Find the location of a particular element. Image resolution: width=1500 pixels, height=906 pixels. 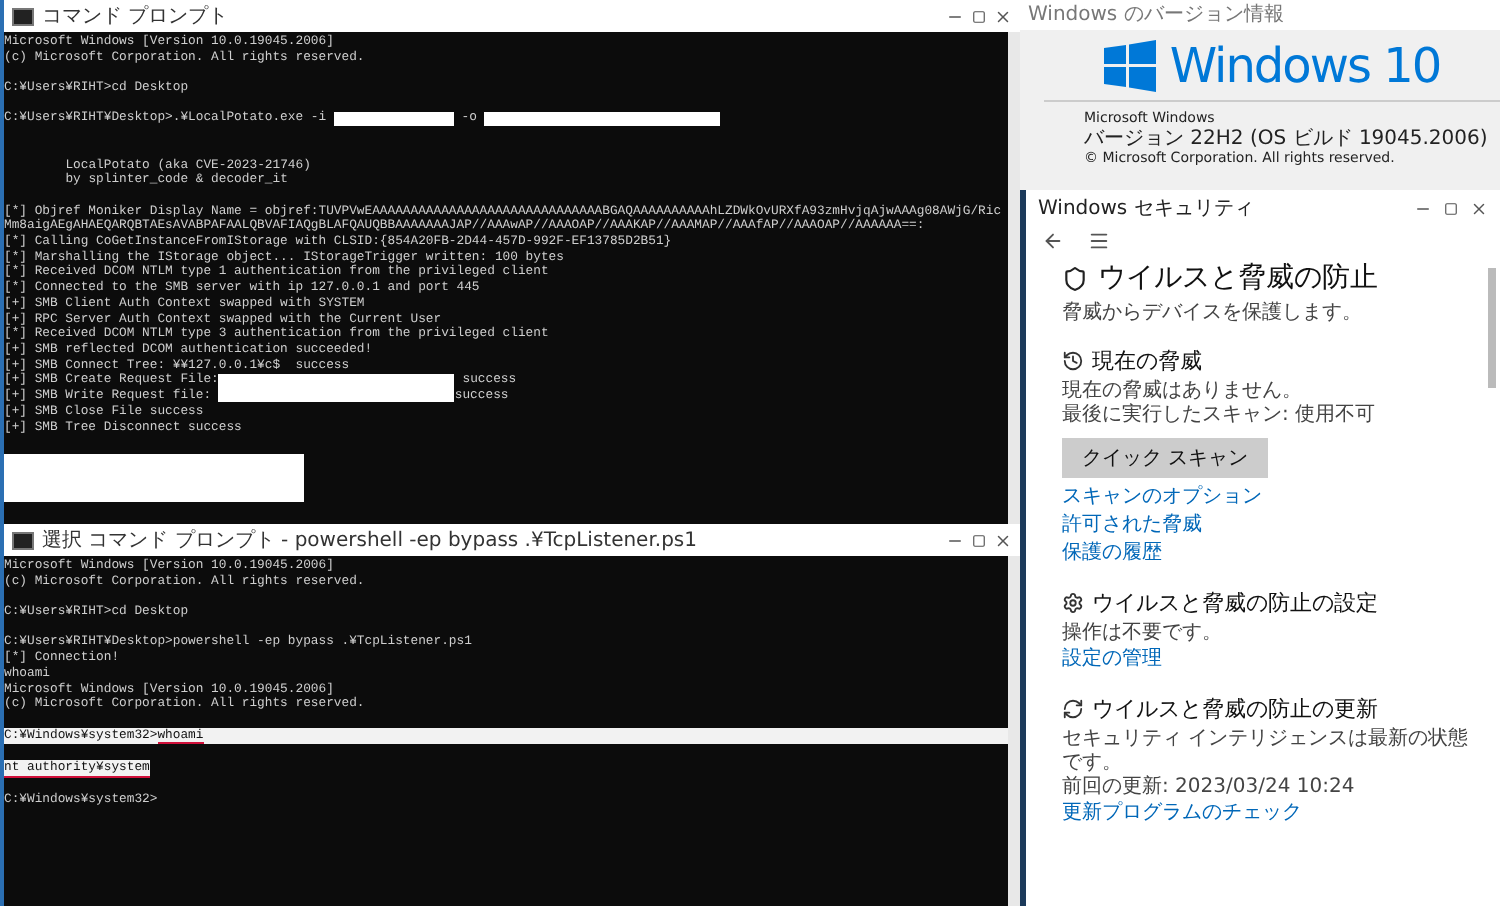

window-title: コマンド プロンプト is located at coordinates (136, 16).